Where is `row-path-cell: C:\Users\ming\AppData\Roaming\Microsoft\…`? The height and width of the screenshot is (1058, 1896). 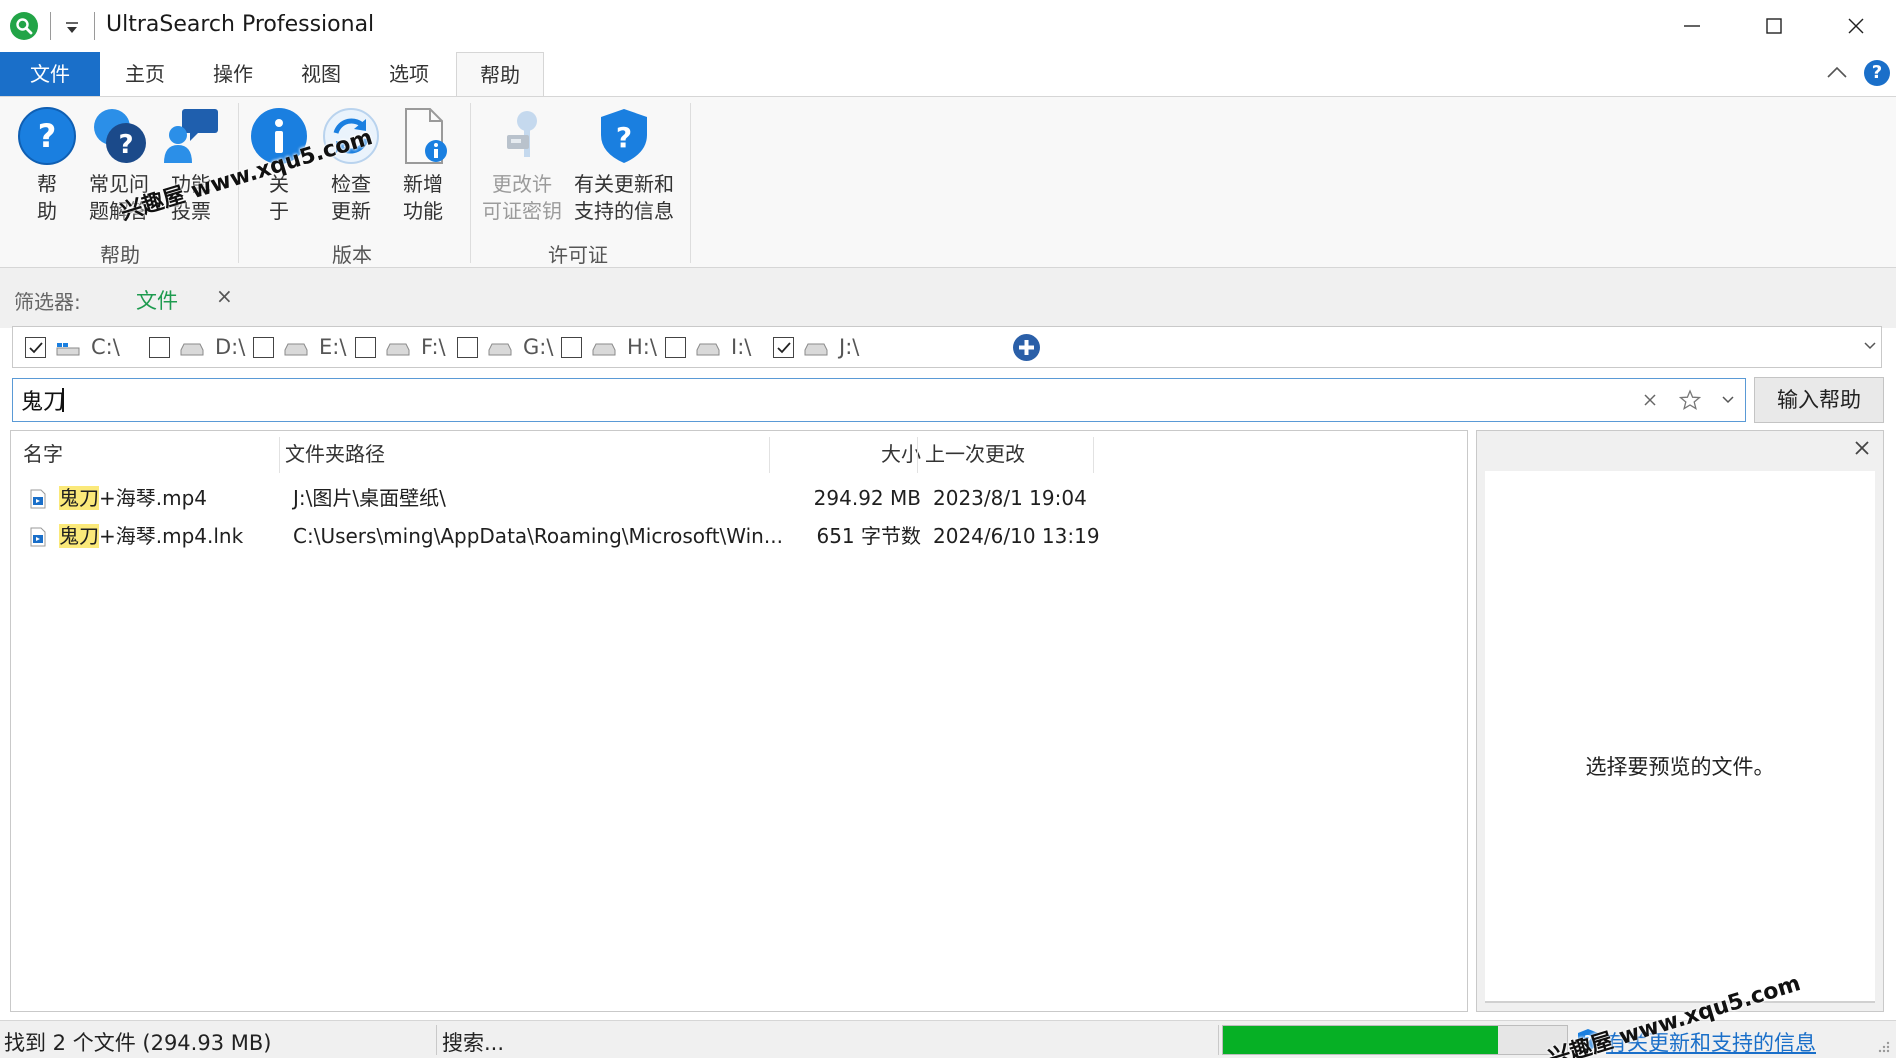 row-path-cell: C:\Users\ming\AppData\Roaming\Microsoft\… is located at coordinates (538, 536).